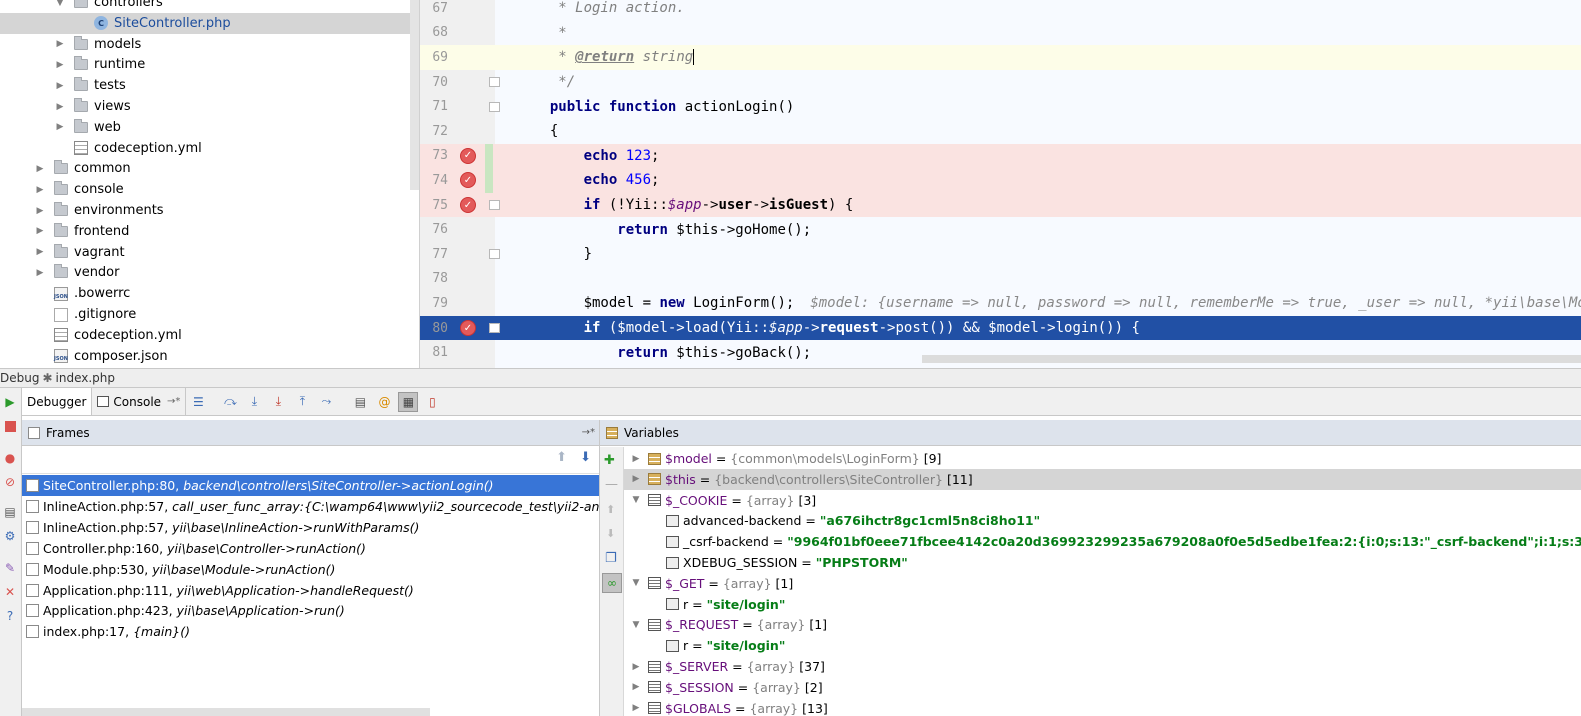 This screenshot has width=1581, height=716. What do you see at coordinates (209, 106) in the screenshot?
I see `tree-item: ▶ views` at bounding box center [209, 106].